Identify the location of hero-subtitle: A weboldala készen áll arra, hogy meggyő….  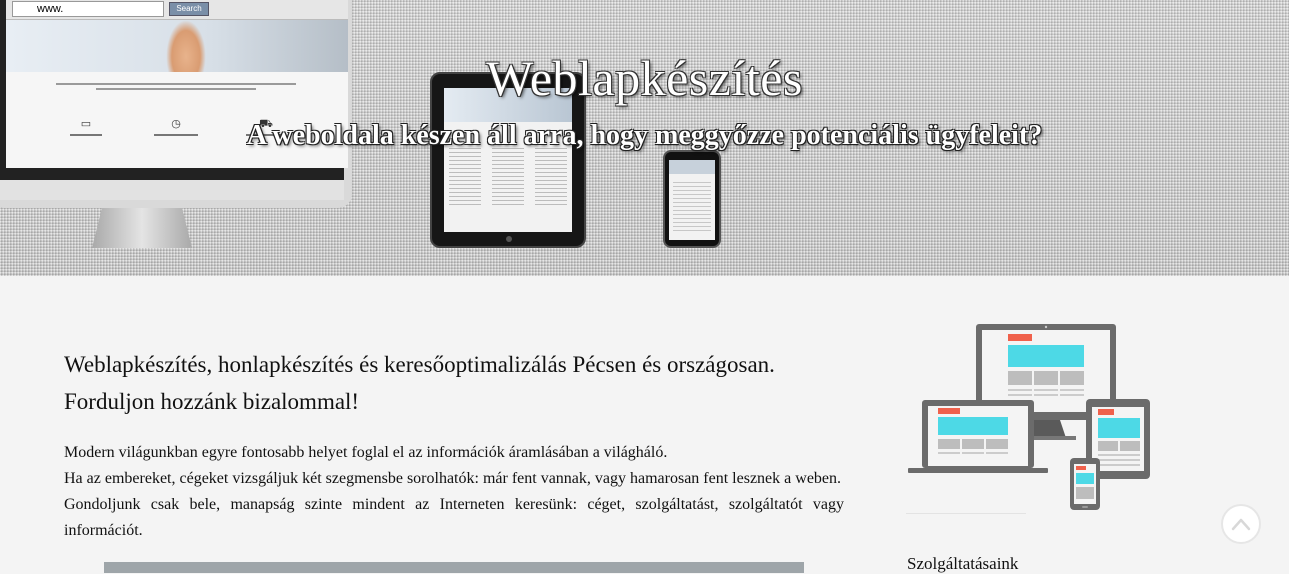
(644, 135).